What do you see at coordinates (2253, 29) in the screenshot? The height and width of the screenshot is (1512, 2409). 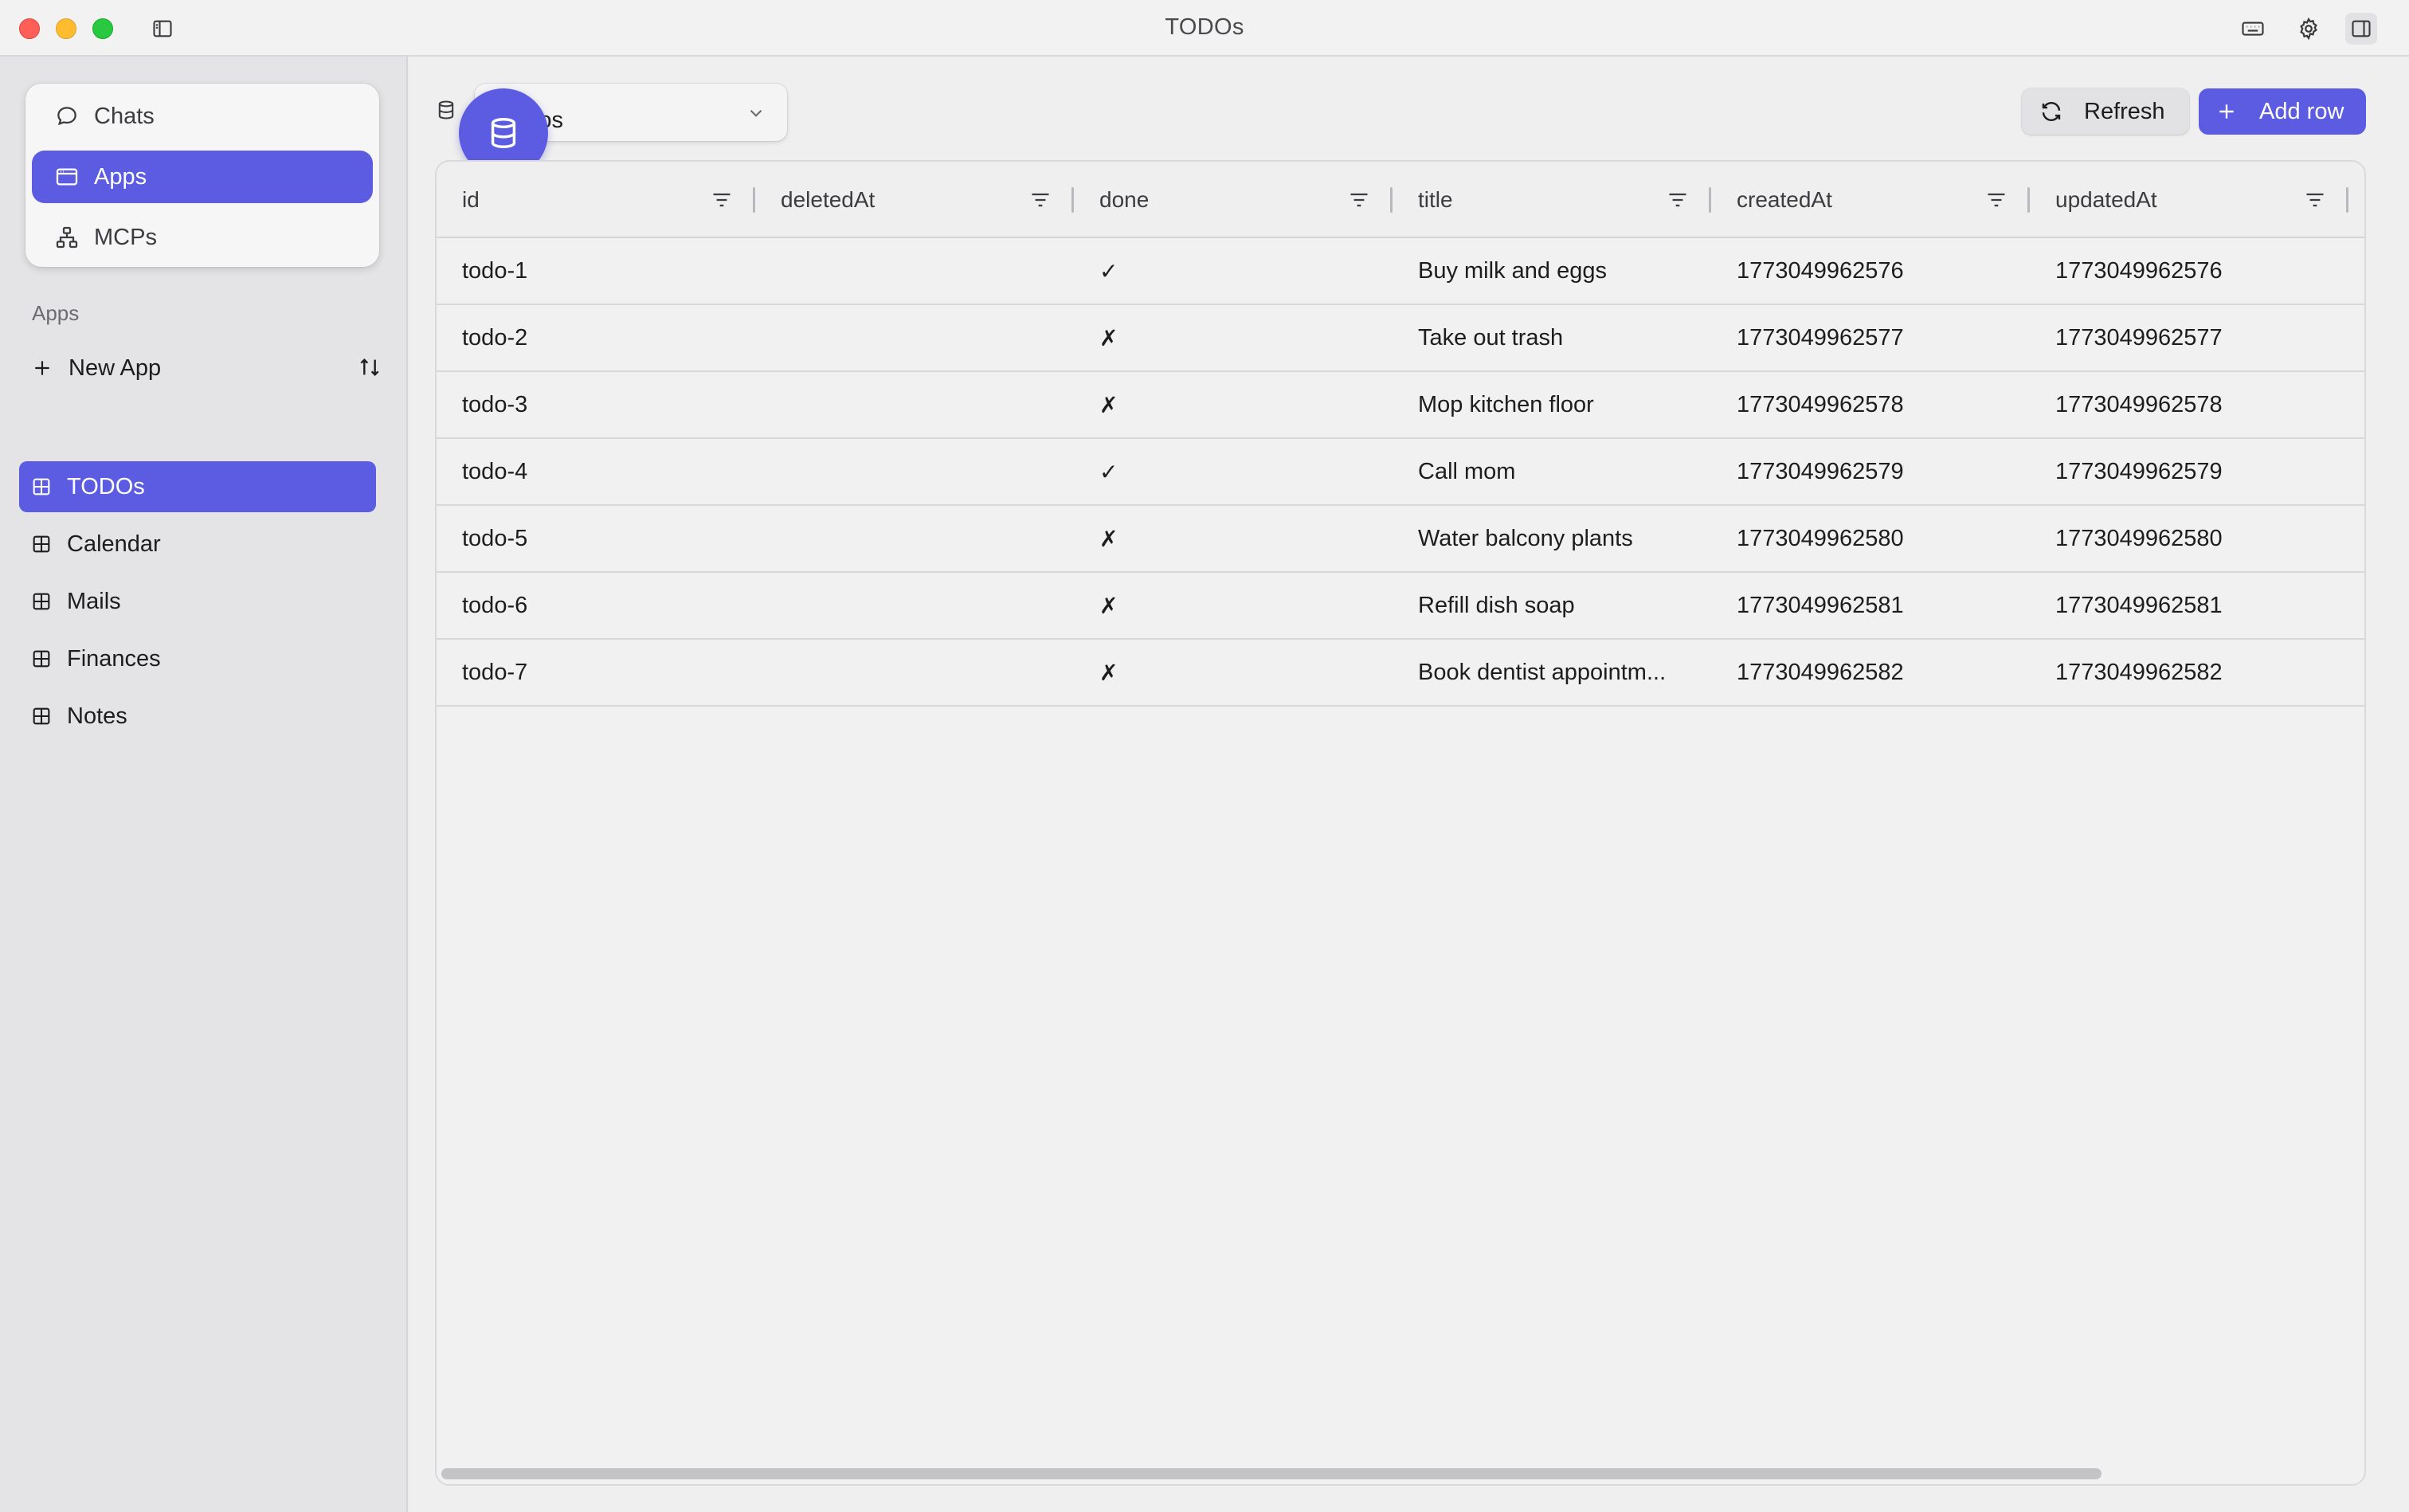 I see `keyboard-icon` at bounding box center [2253, 29].